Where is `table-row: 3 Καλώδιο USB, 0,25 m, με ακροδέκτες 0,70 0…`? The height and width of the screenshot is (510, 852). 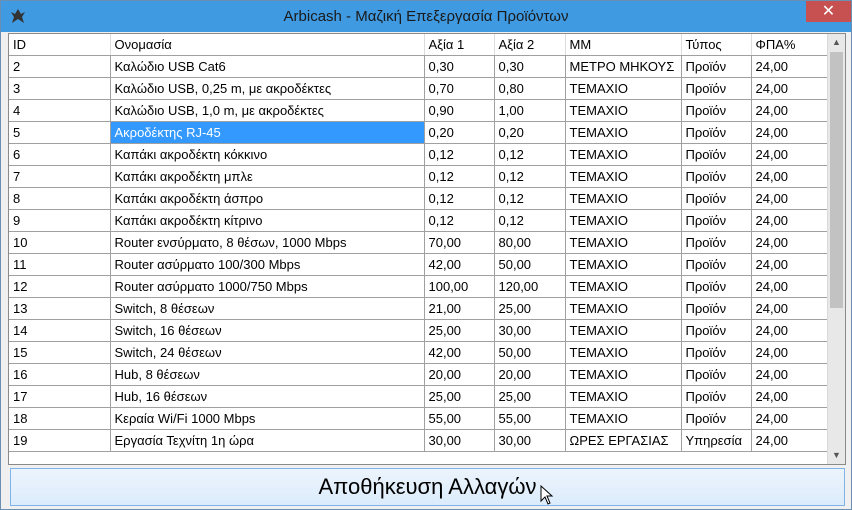
table-row: 3 Καλώδιο USB, 0,25 m, με ακροδέκτες 0,70 0… is located at coordinates (419, 88).